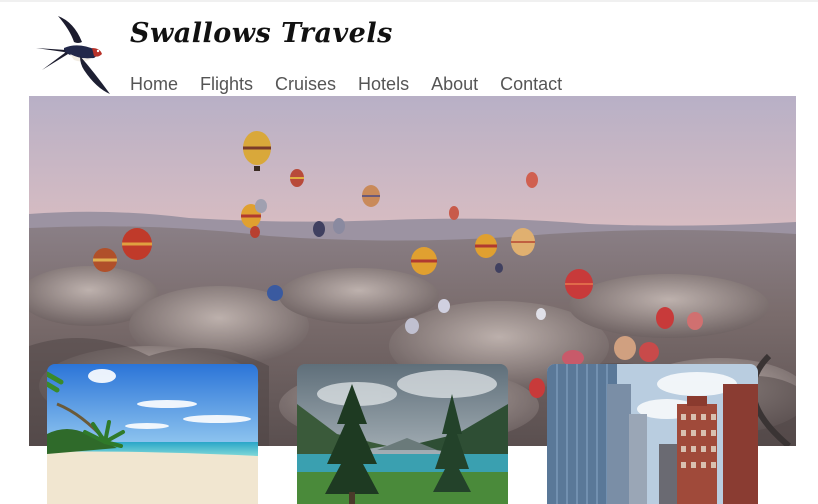 This screenshot has height=504, width=818. Describe the element at coordinates (154, 84) in the screenshot. I see `nav-home: Home` at that location.